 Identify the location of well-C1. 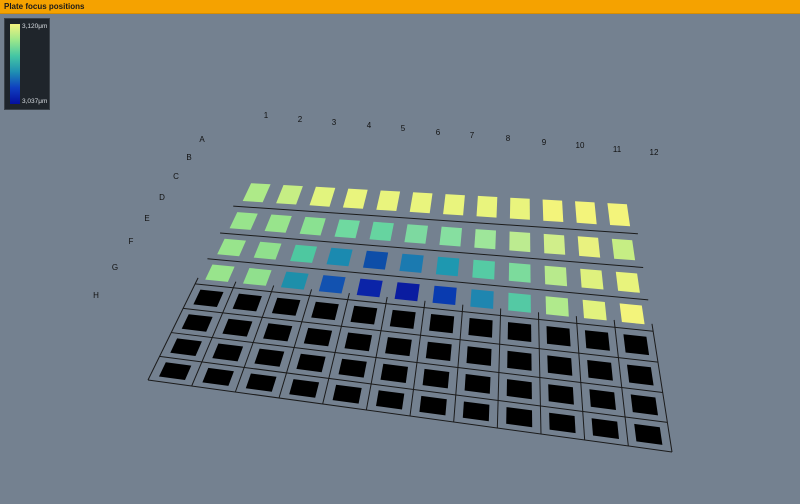
(231, 247).